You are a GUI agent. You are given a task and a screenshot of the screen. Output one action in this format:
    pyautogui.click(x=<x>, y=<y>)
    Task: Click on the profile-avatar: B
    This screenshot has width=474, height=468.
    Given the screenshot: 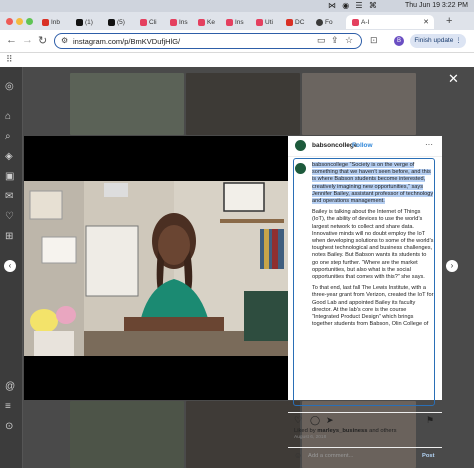 What is the action you would take?
    pyautogui.click(x=399, y=41)
    